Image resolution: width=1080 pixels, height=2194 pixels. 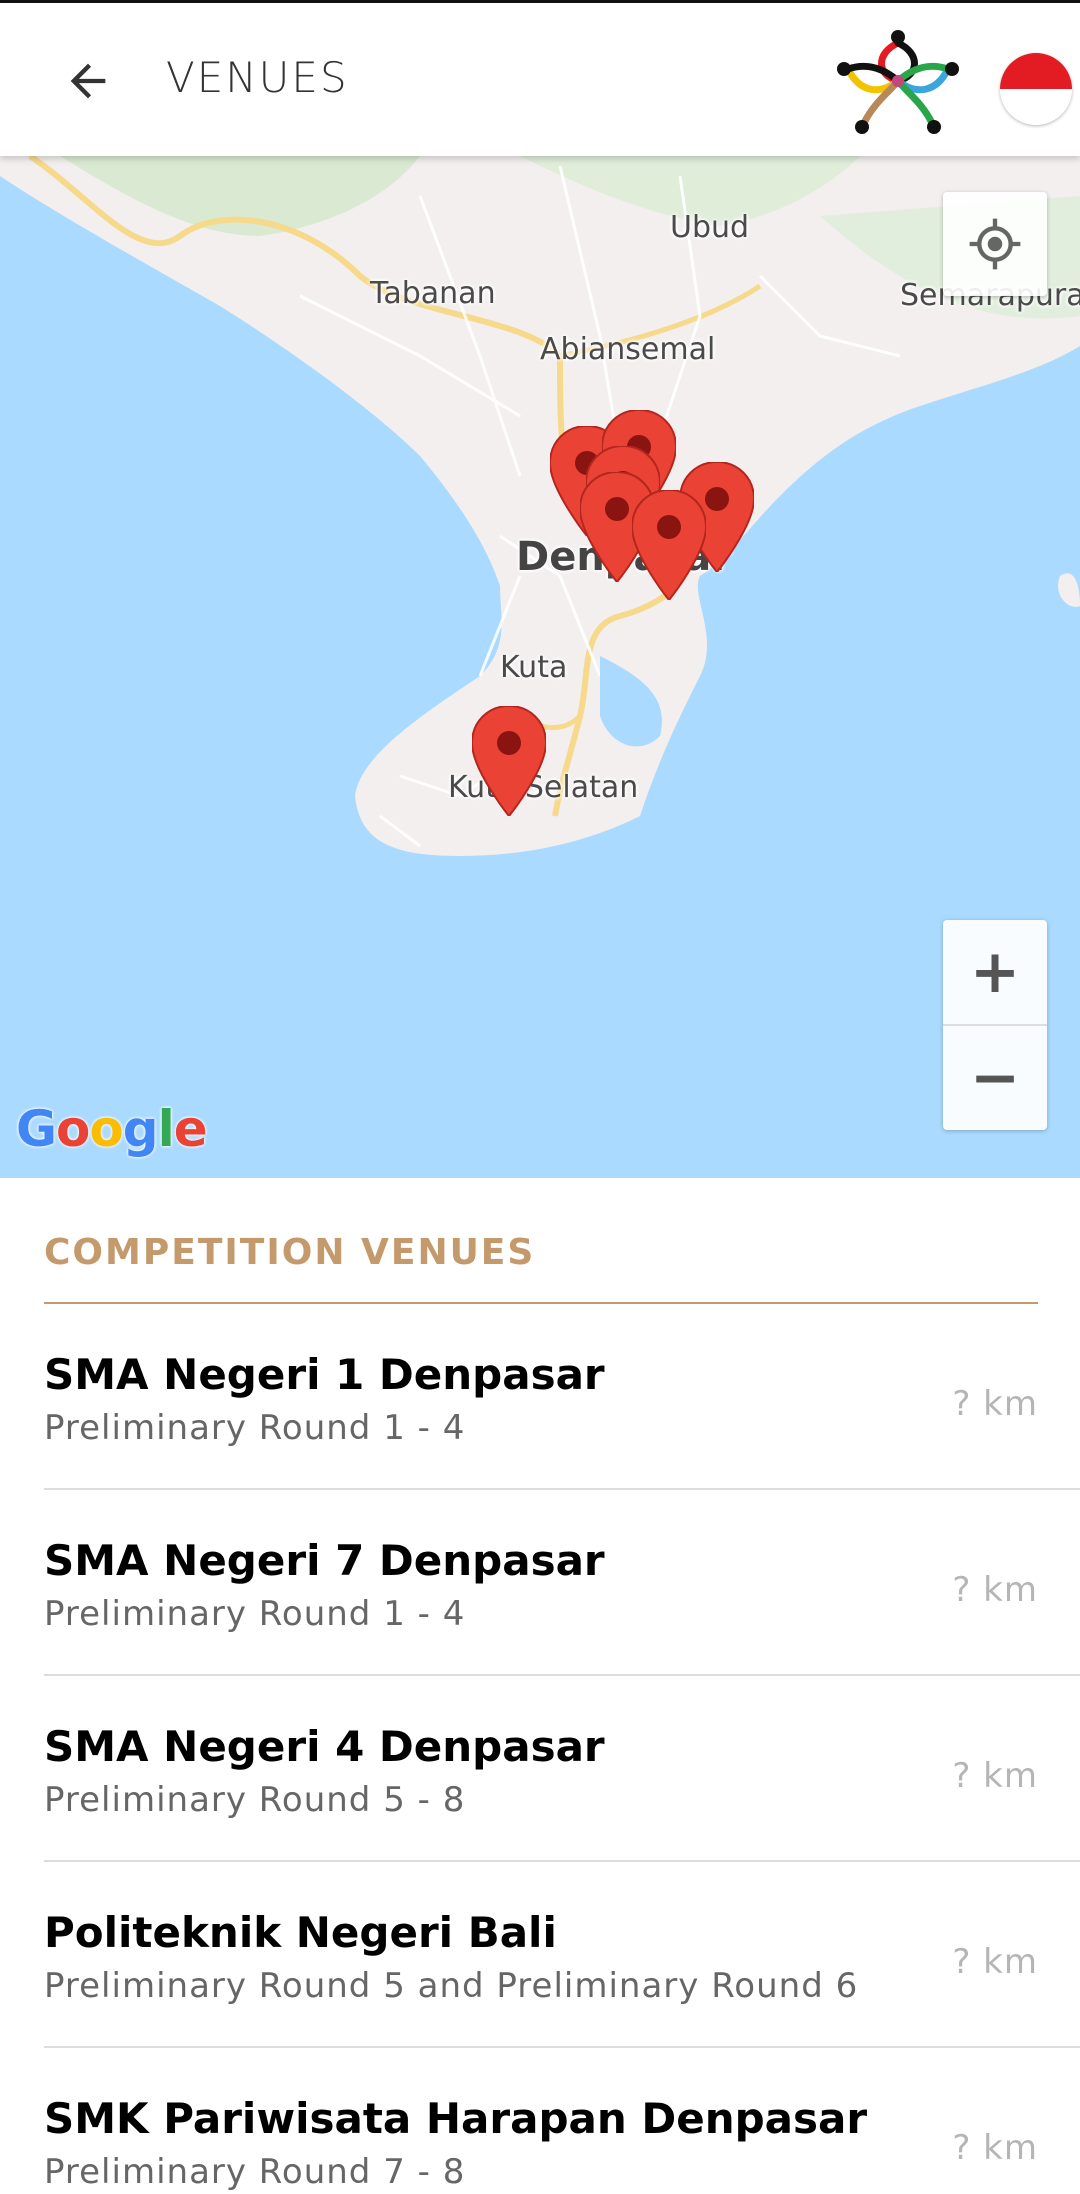 I want to click on zoom-out-button: −, so click(x=995, y=1078).